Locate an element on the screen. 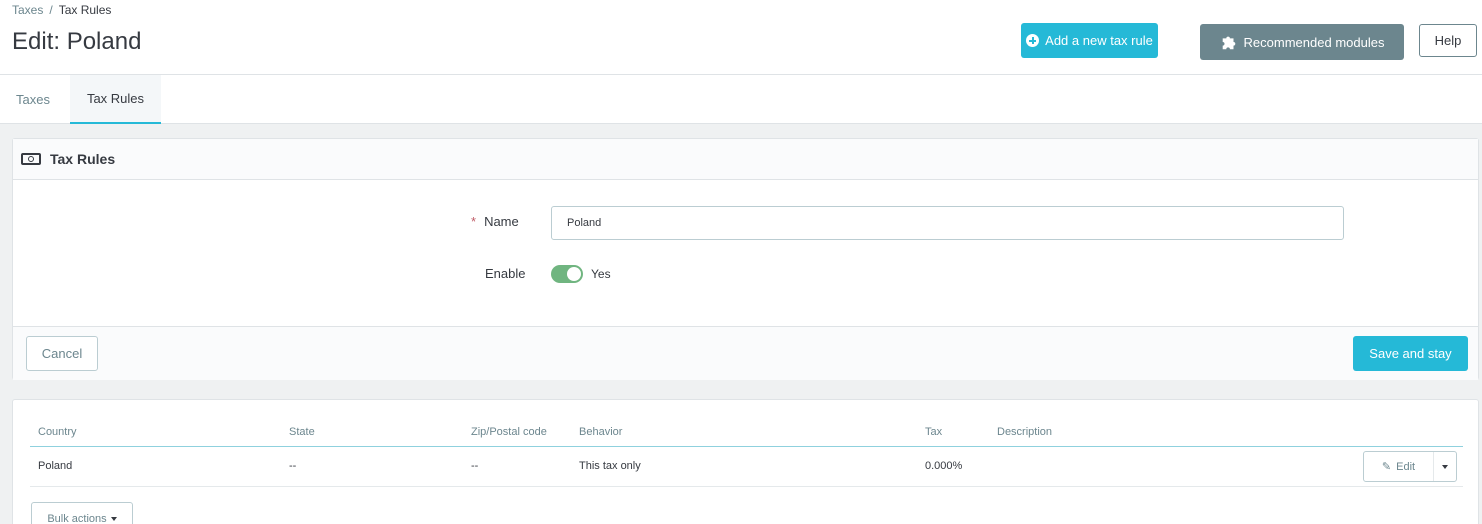 The image size is (1482, 524). breadcrumb: Taxes / Tax Rules is located at coordinates (61, 10).